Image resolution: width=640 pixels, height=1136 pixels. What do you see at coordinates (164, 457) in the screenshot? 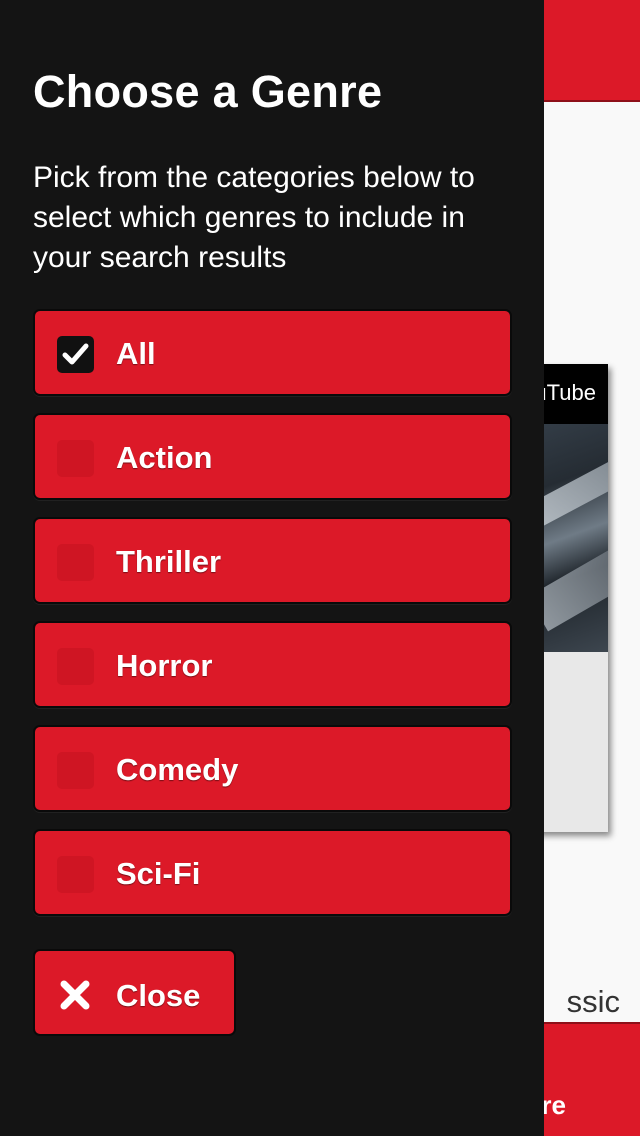
I see `genre-label: Action` at bounding box center [164, 457].